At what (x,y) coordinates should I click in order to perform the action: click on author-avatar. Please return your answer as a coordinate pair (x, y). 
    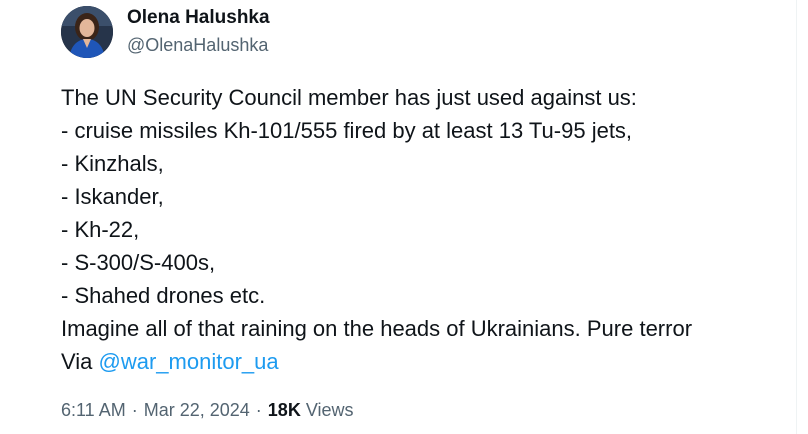
    Looking at the image, I should click on (87, 32).